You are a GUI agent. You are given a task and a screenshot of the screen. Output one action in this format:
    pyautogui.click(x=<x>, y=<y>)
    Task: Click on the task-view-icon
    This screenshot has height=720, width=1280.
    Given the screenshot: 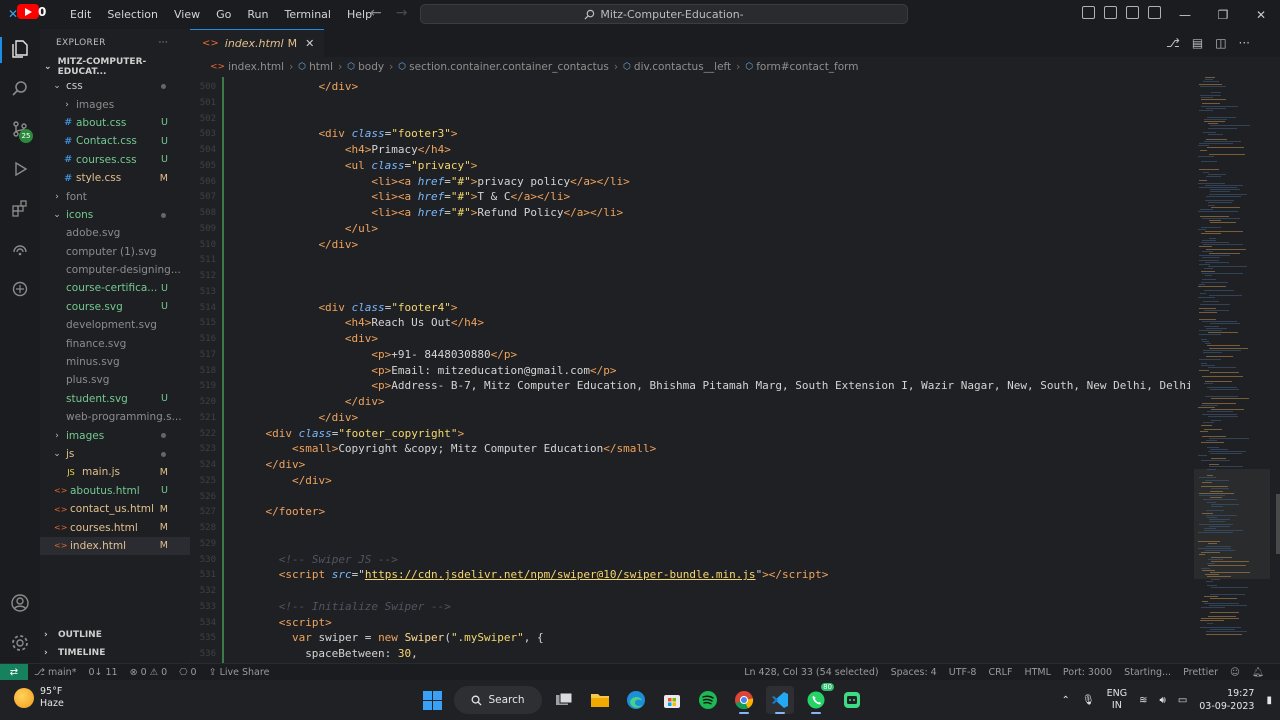 What is the action you would take?
    pyautogui.click(x=564, y=700)
    